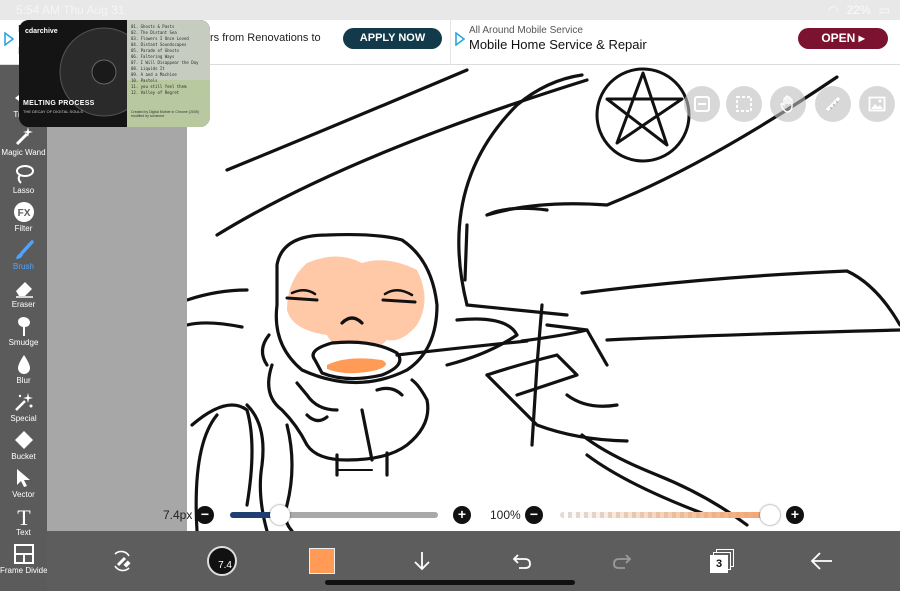 Image resolution: width=900 pixels, height=591 pixels. I want to click on undo-icon, so click(521, 561).